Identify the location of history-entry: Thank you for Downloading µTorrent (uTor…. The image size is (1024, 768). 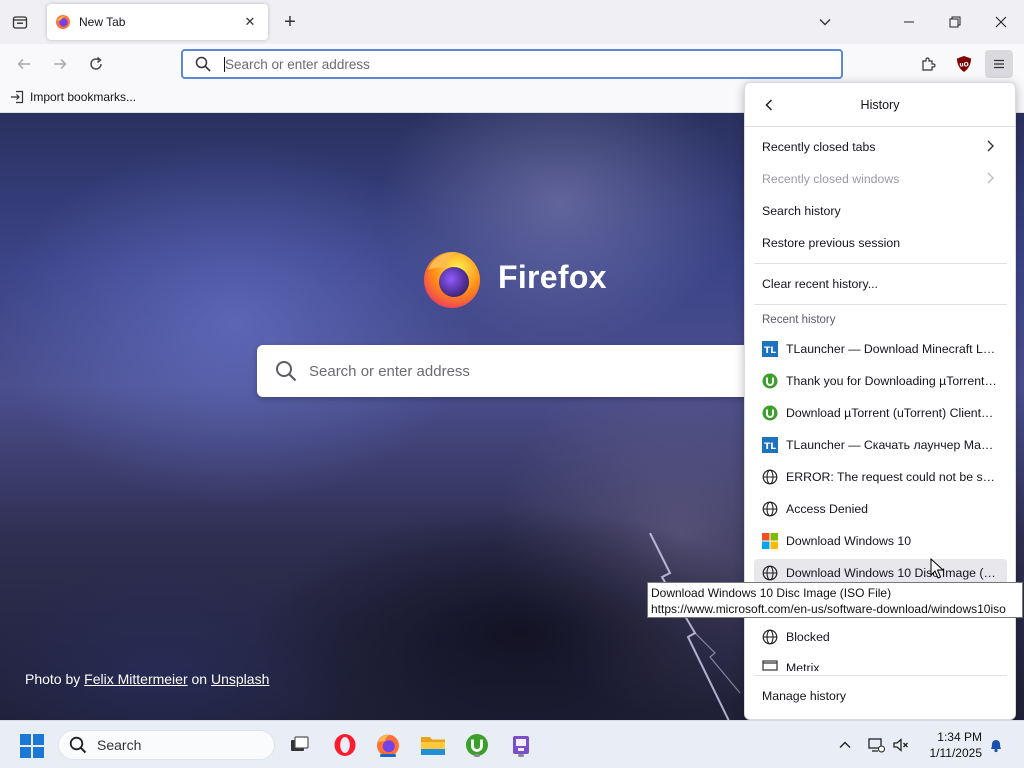
(880, 381).